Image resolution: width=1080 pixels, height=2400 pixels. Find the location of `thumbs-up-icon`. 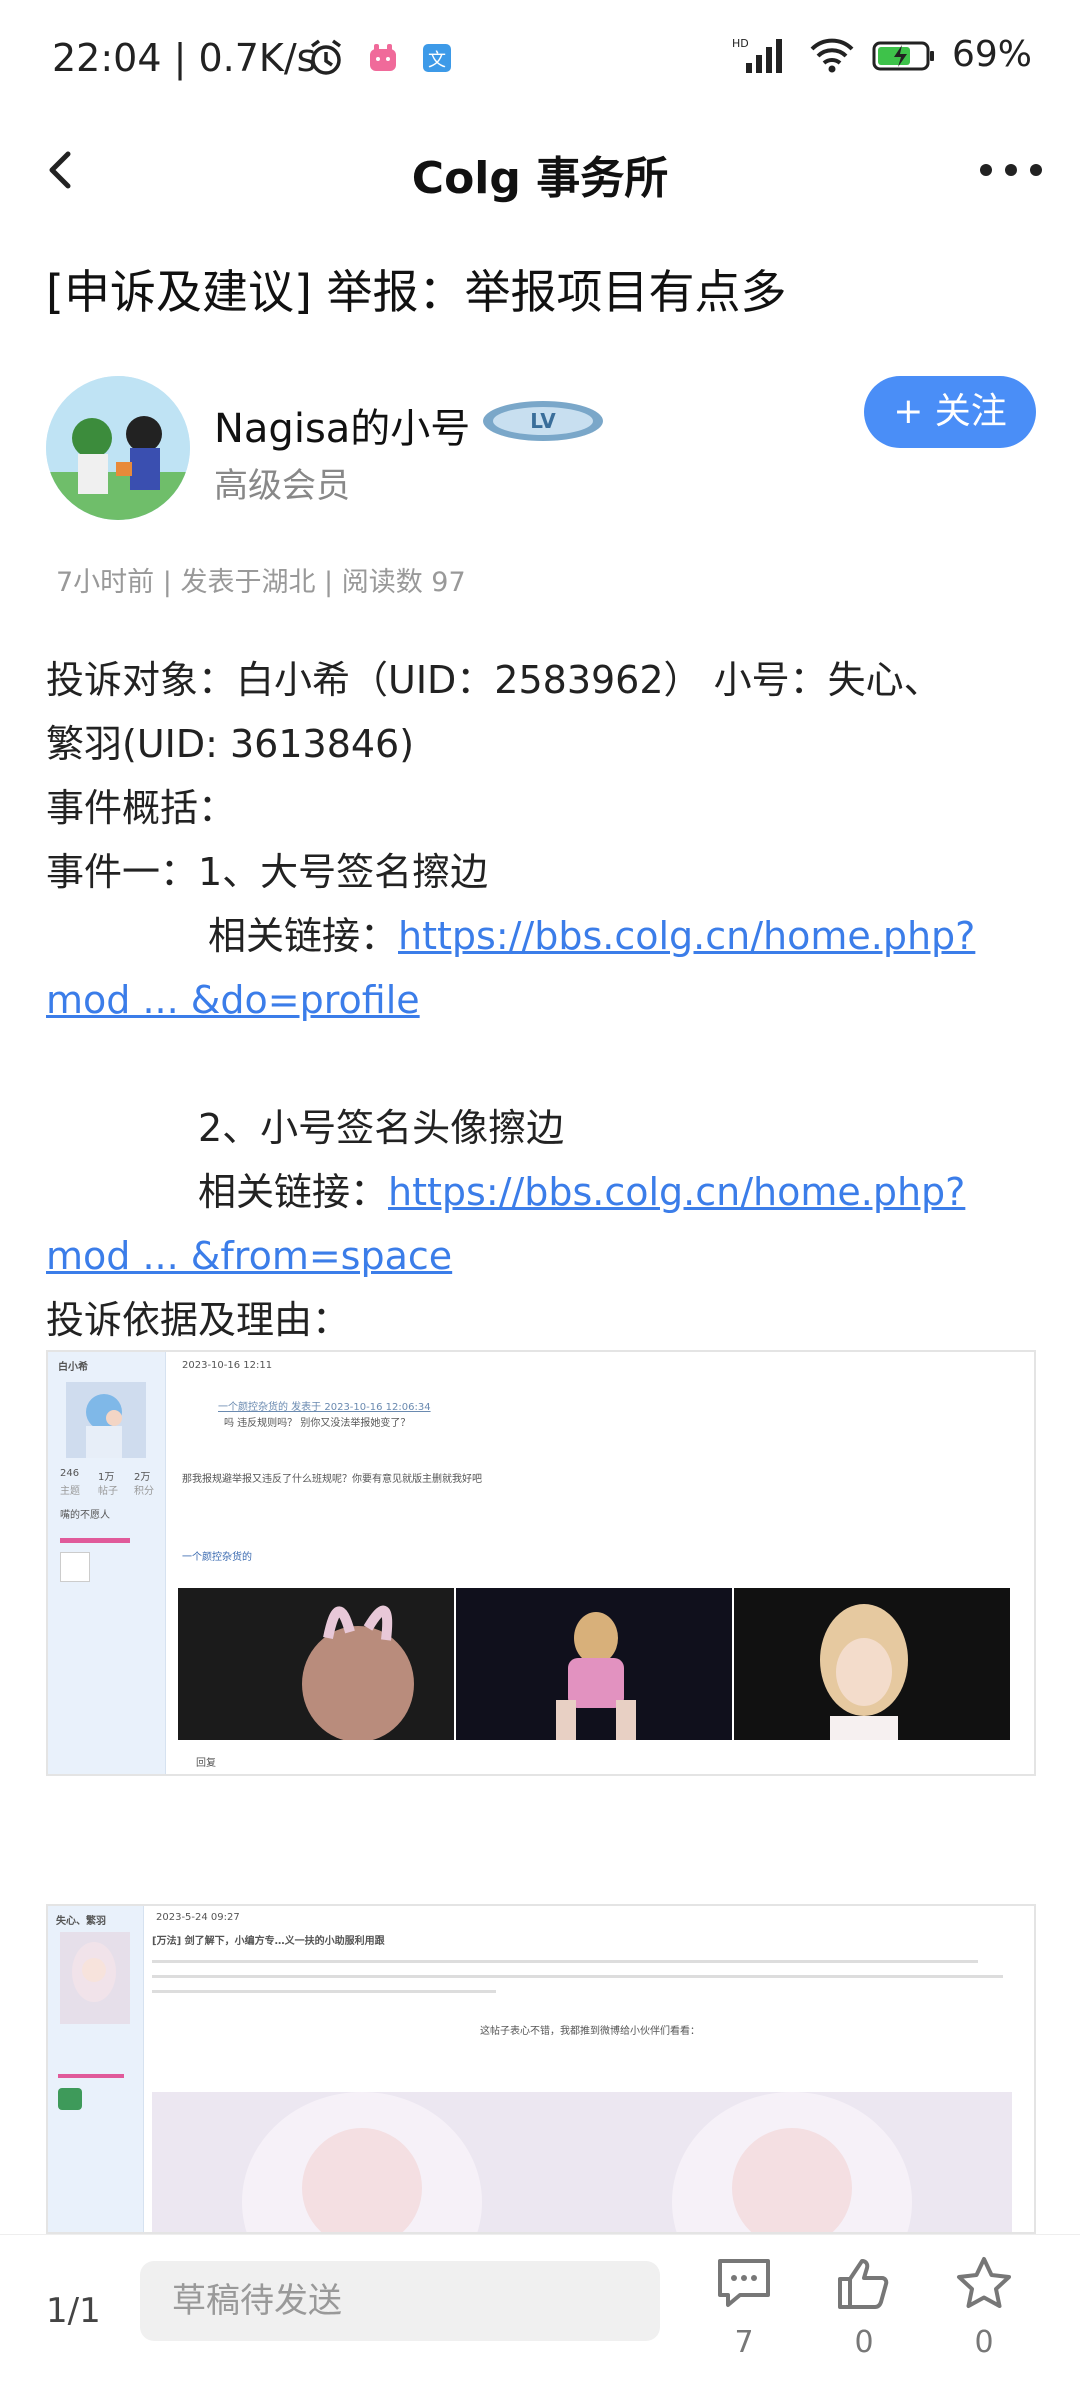

thumbs-up-icon is located at coordinates (863, 2284).